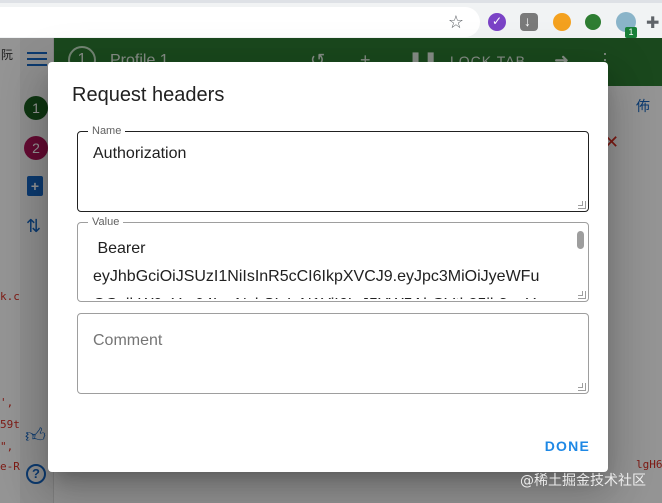 The width and height of the screenshot is (662, 503). What do you see at coordinates (106, 222) in the screenshot?
I see `value-field-label: Value` at bounding box center [106, 222].